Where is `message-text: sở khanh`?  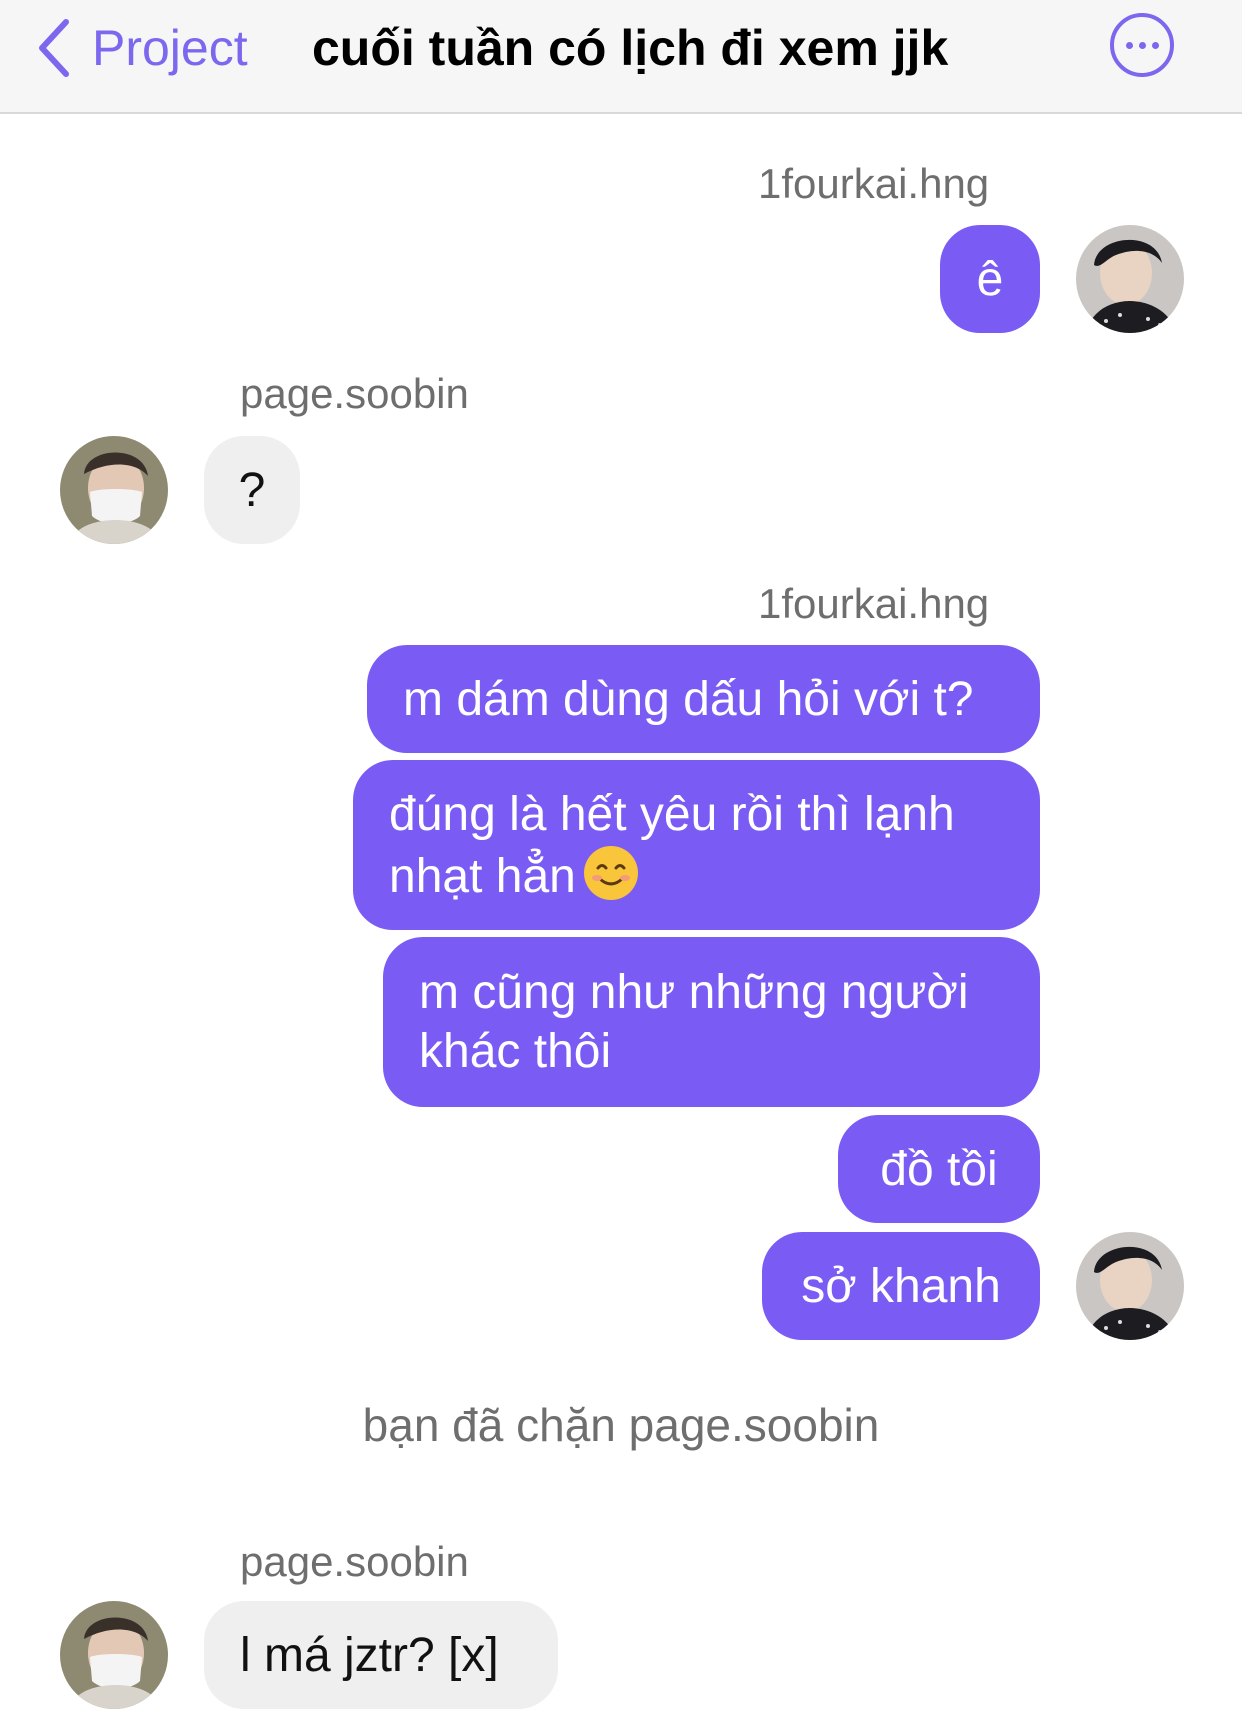 message-text: sở khanh is located at coordinates (901, 1286).